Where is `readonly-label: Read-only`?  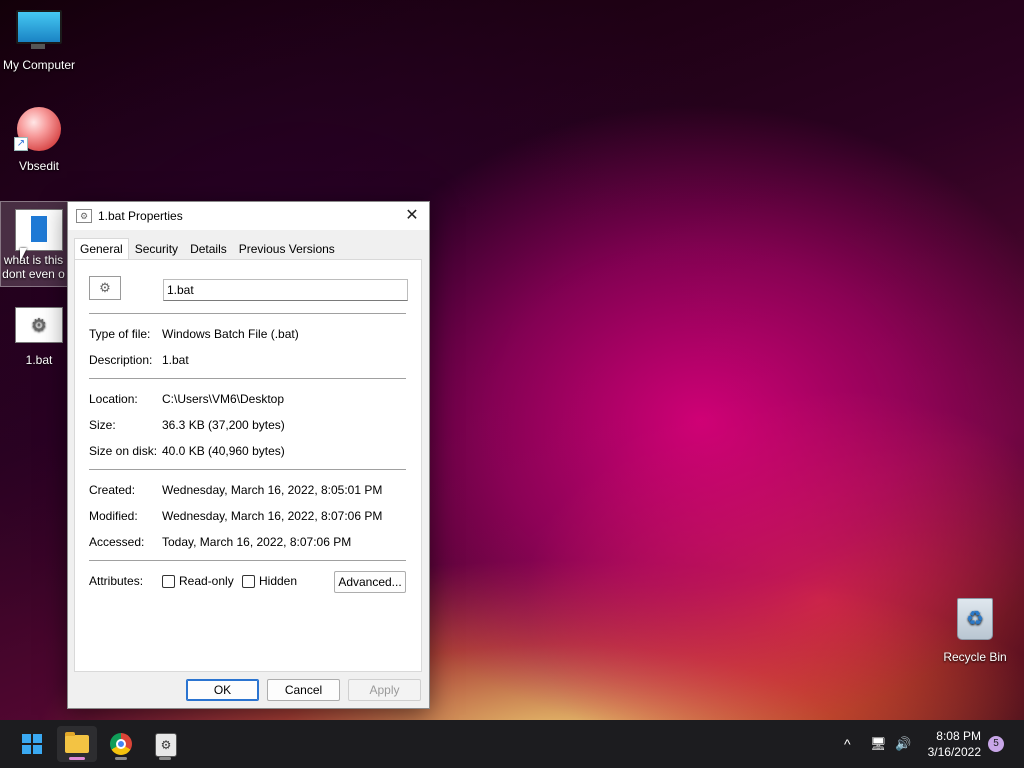 readonly-label: Read-only is located at coordinates (206, 581).